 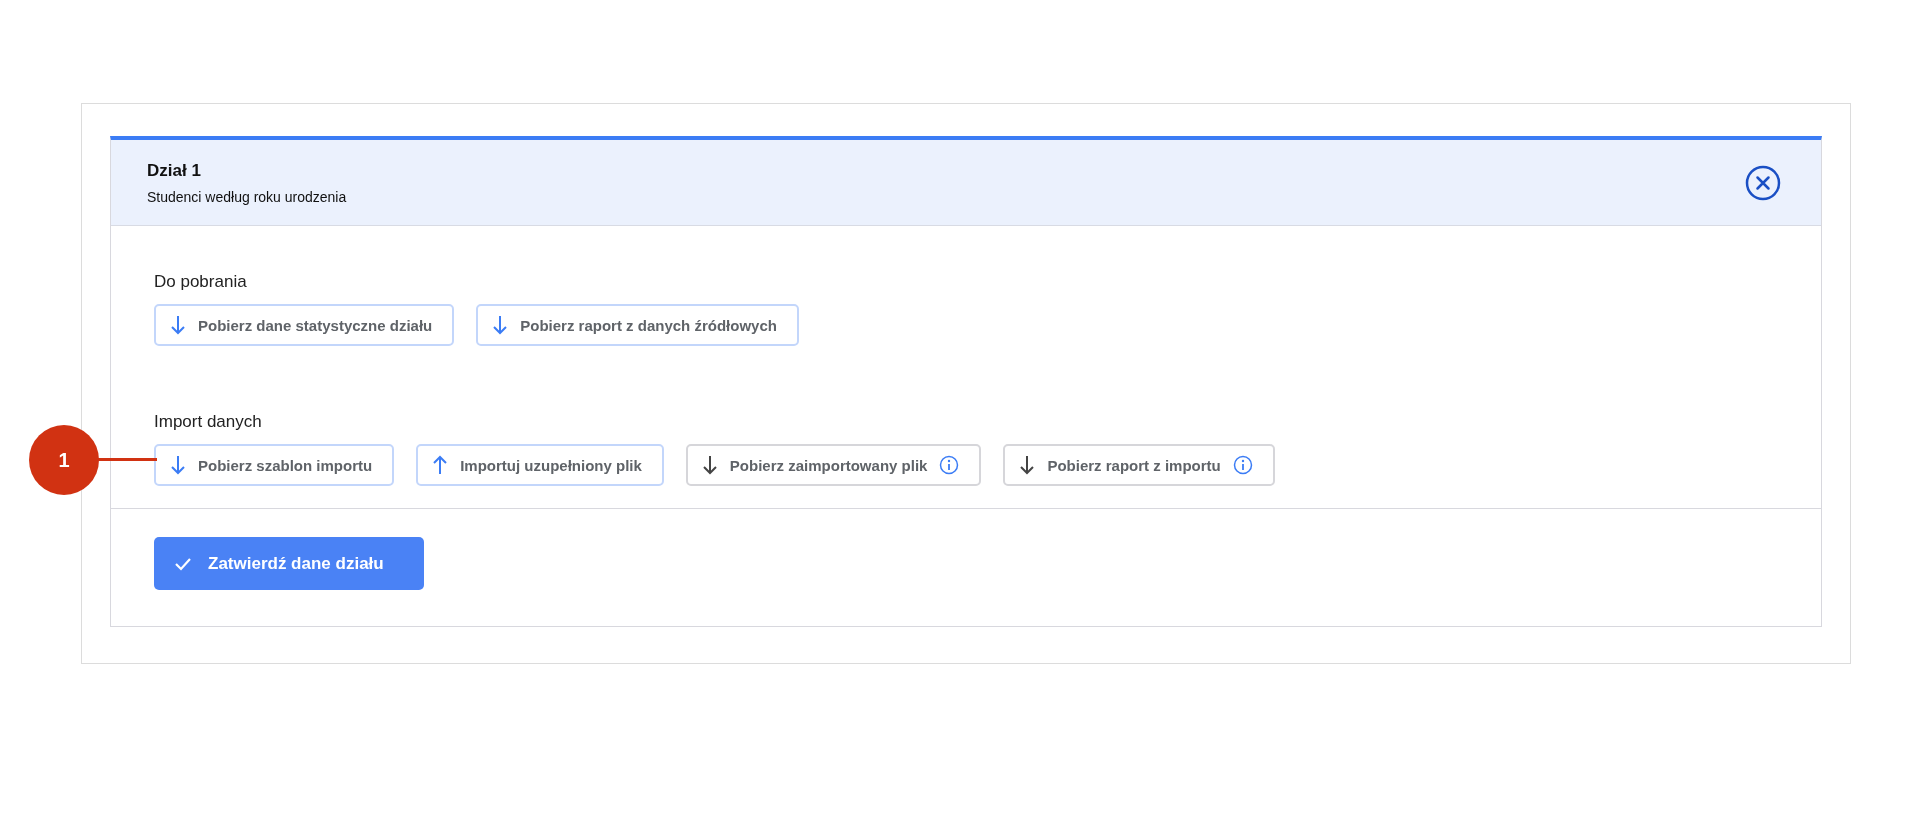 I want to click on check-icon, so click(x=183, y=563).